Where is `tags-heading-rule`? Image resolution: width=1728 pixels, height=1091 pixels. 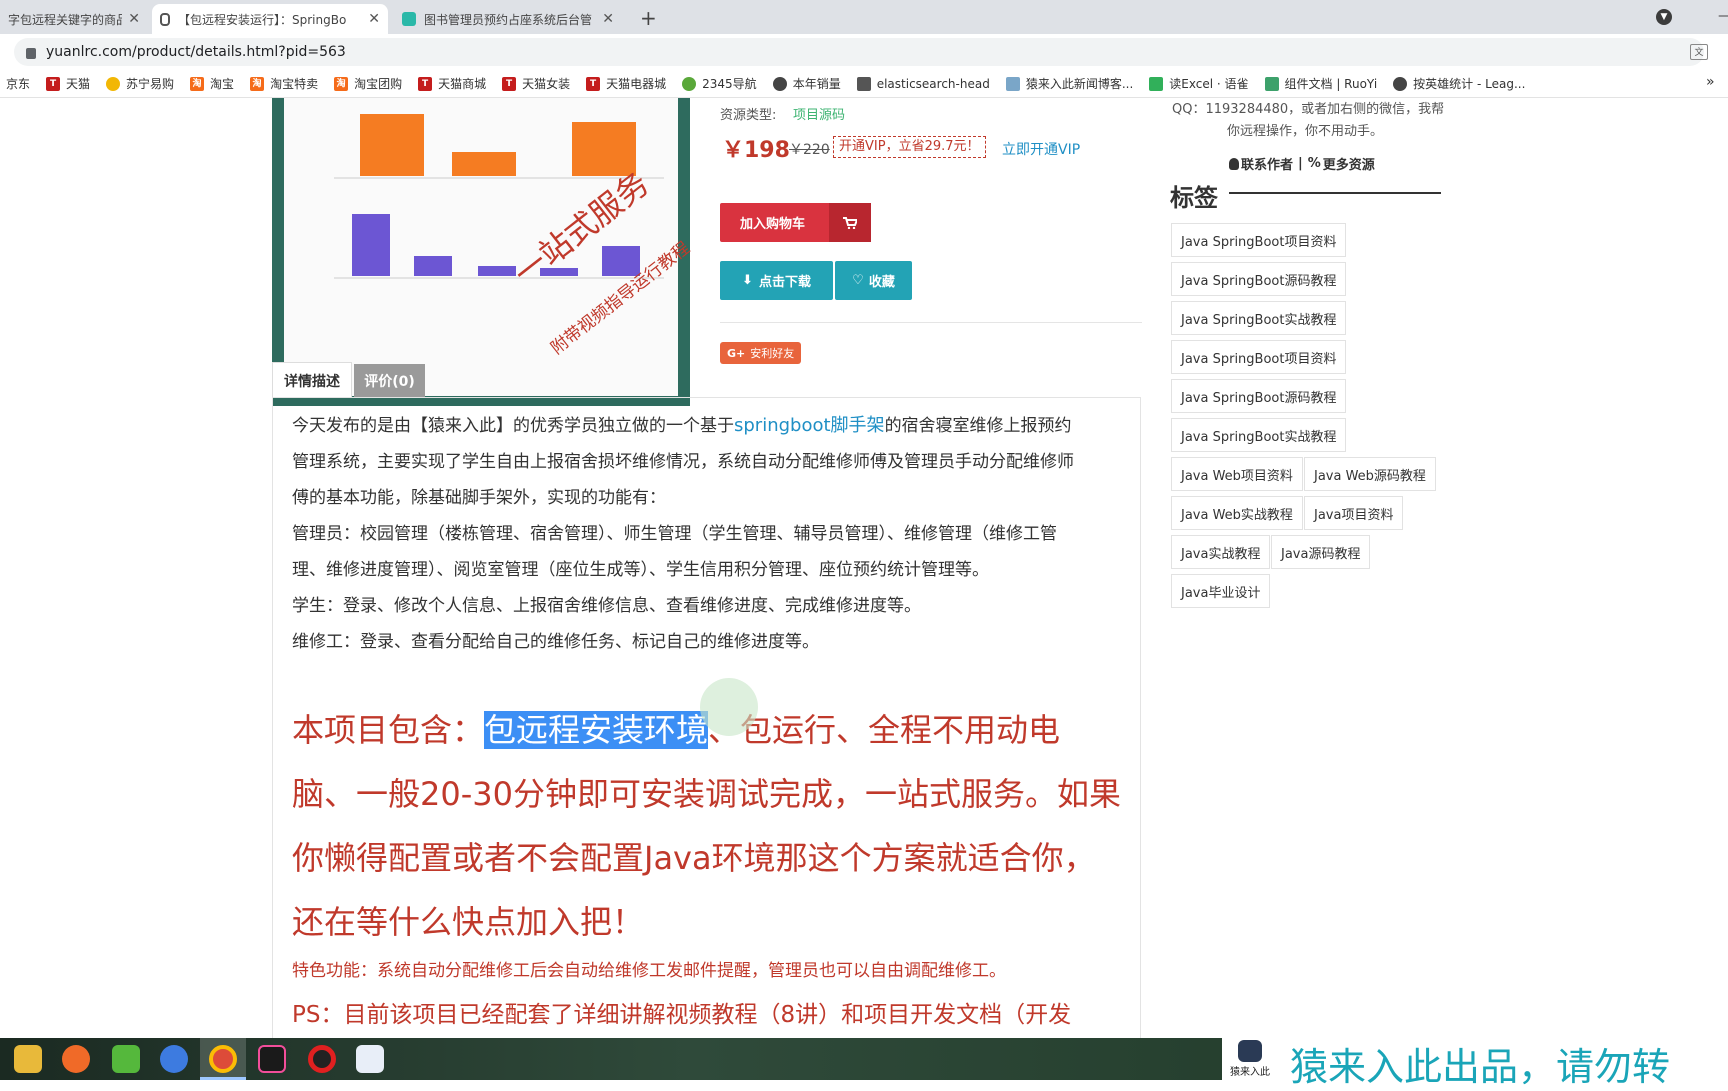 tags-heading-rule is located at coordinates (1335, 193).